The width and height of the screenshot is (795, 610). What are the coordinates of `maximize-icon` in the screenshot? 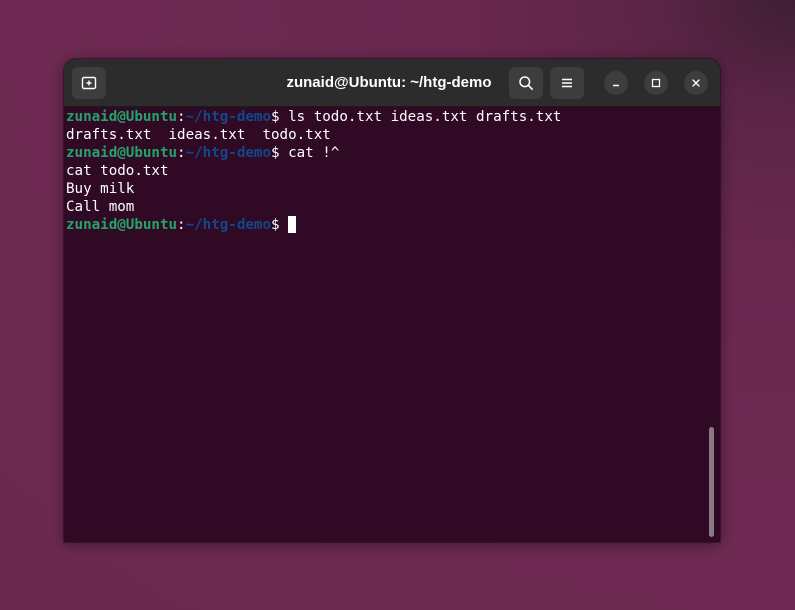 It's located at (656, 83).